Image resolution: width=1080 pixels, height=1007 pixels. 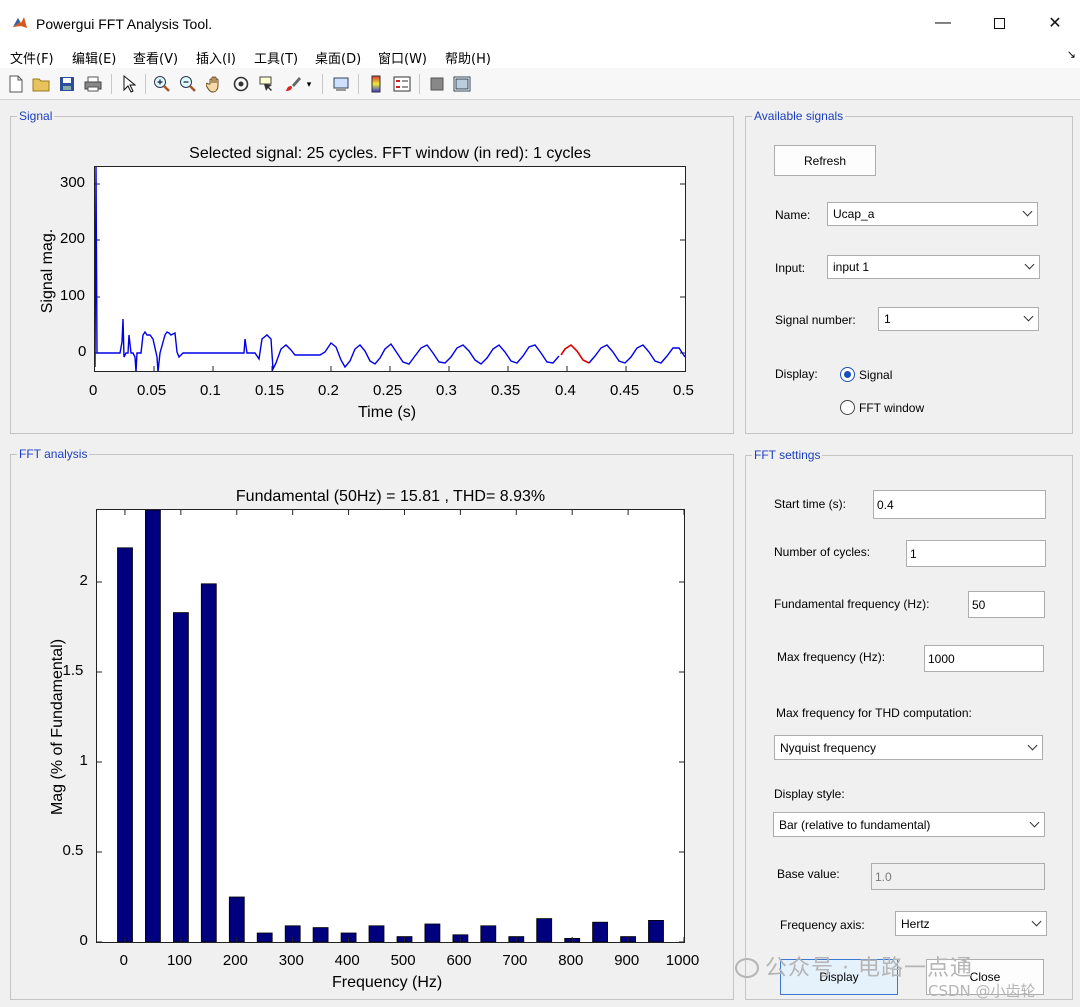 I want to click on menu-view: 查看(V), so click(x=155, y=57).